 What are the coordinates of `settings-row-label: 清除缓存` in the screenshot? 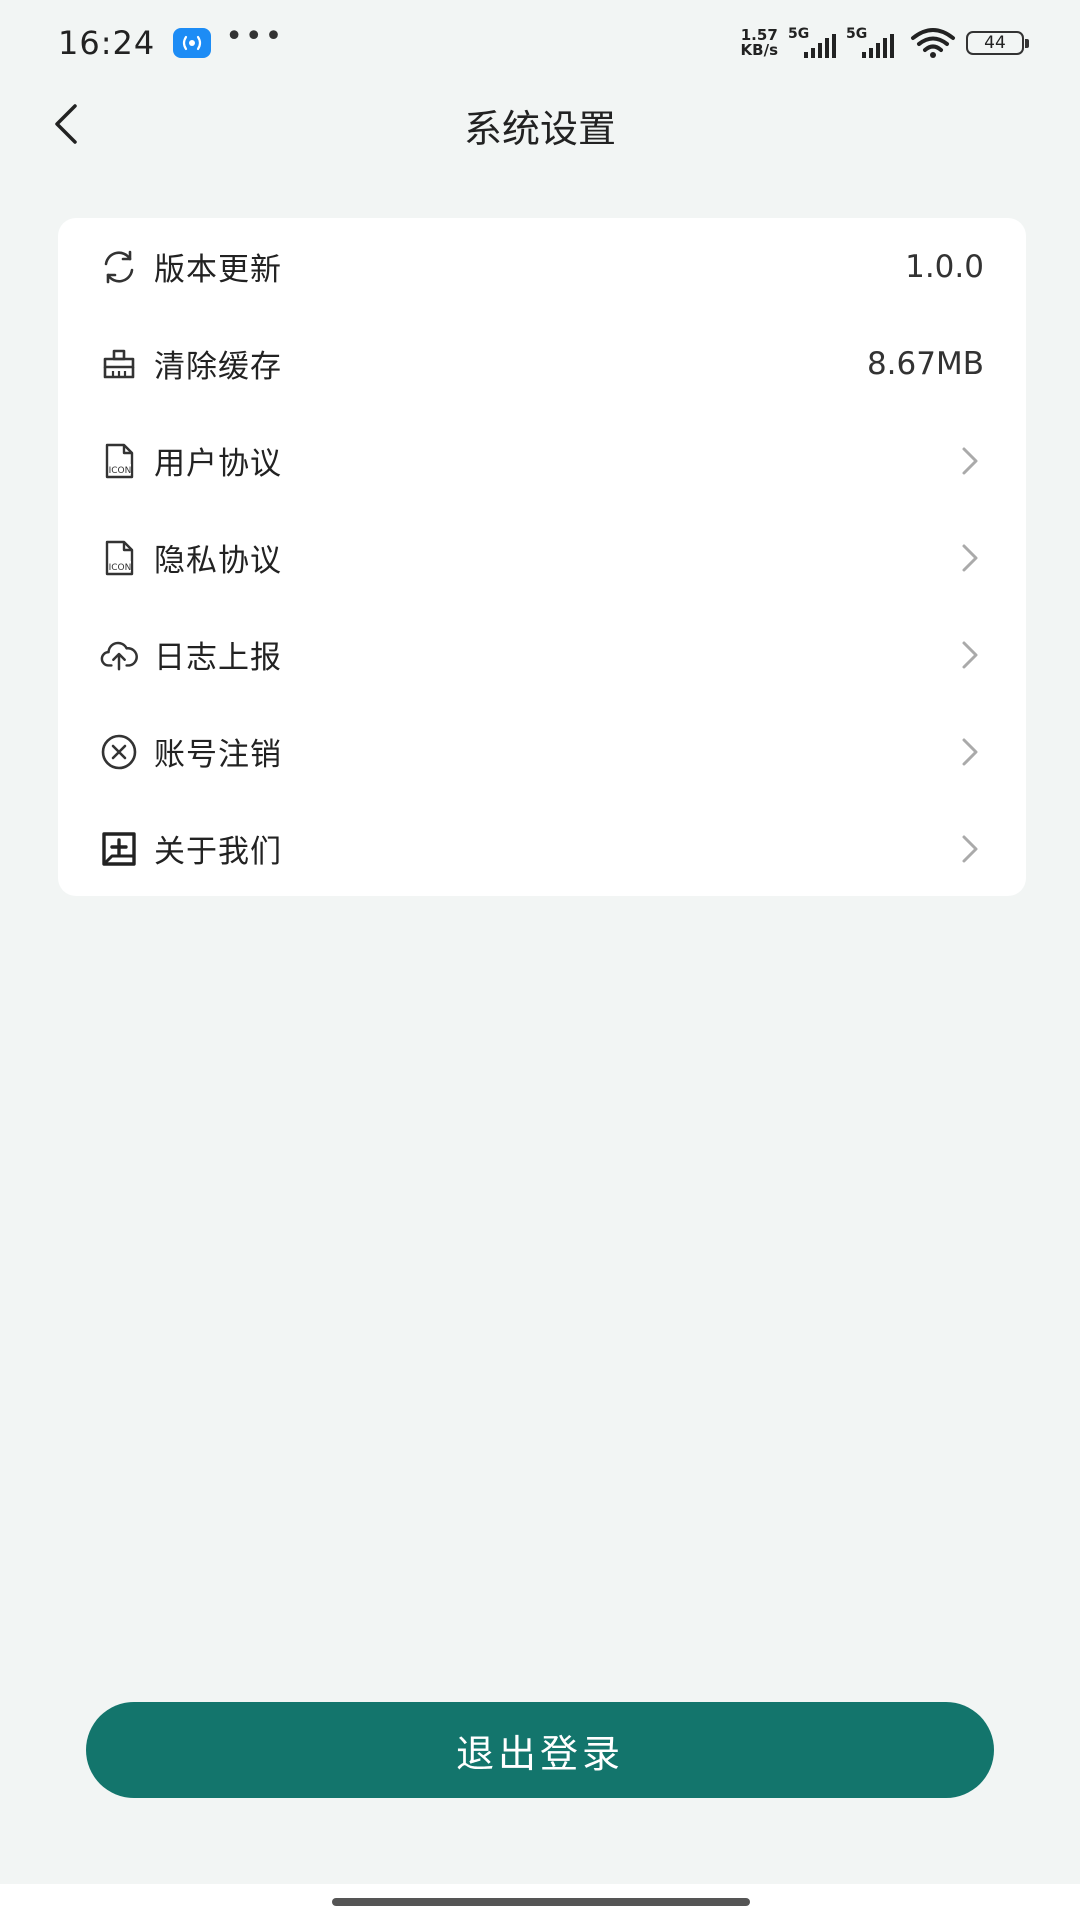 It's located at (218, 367).